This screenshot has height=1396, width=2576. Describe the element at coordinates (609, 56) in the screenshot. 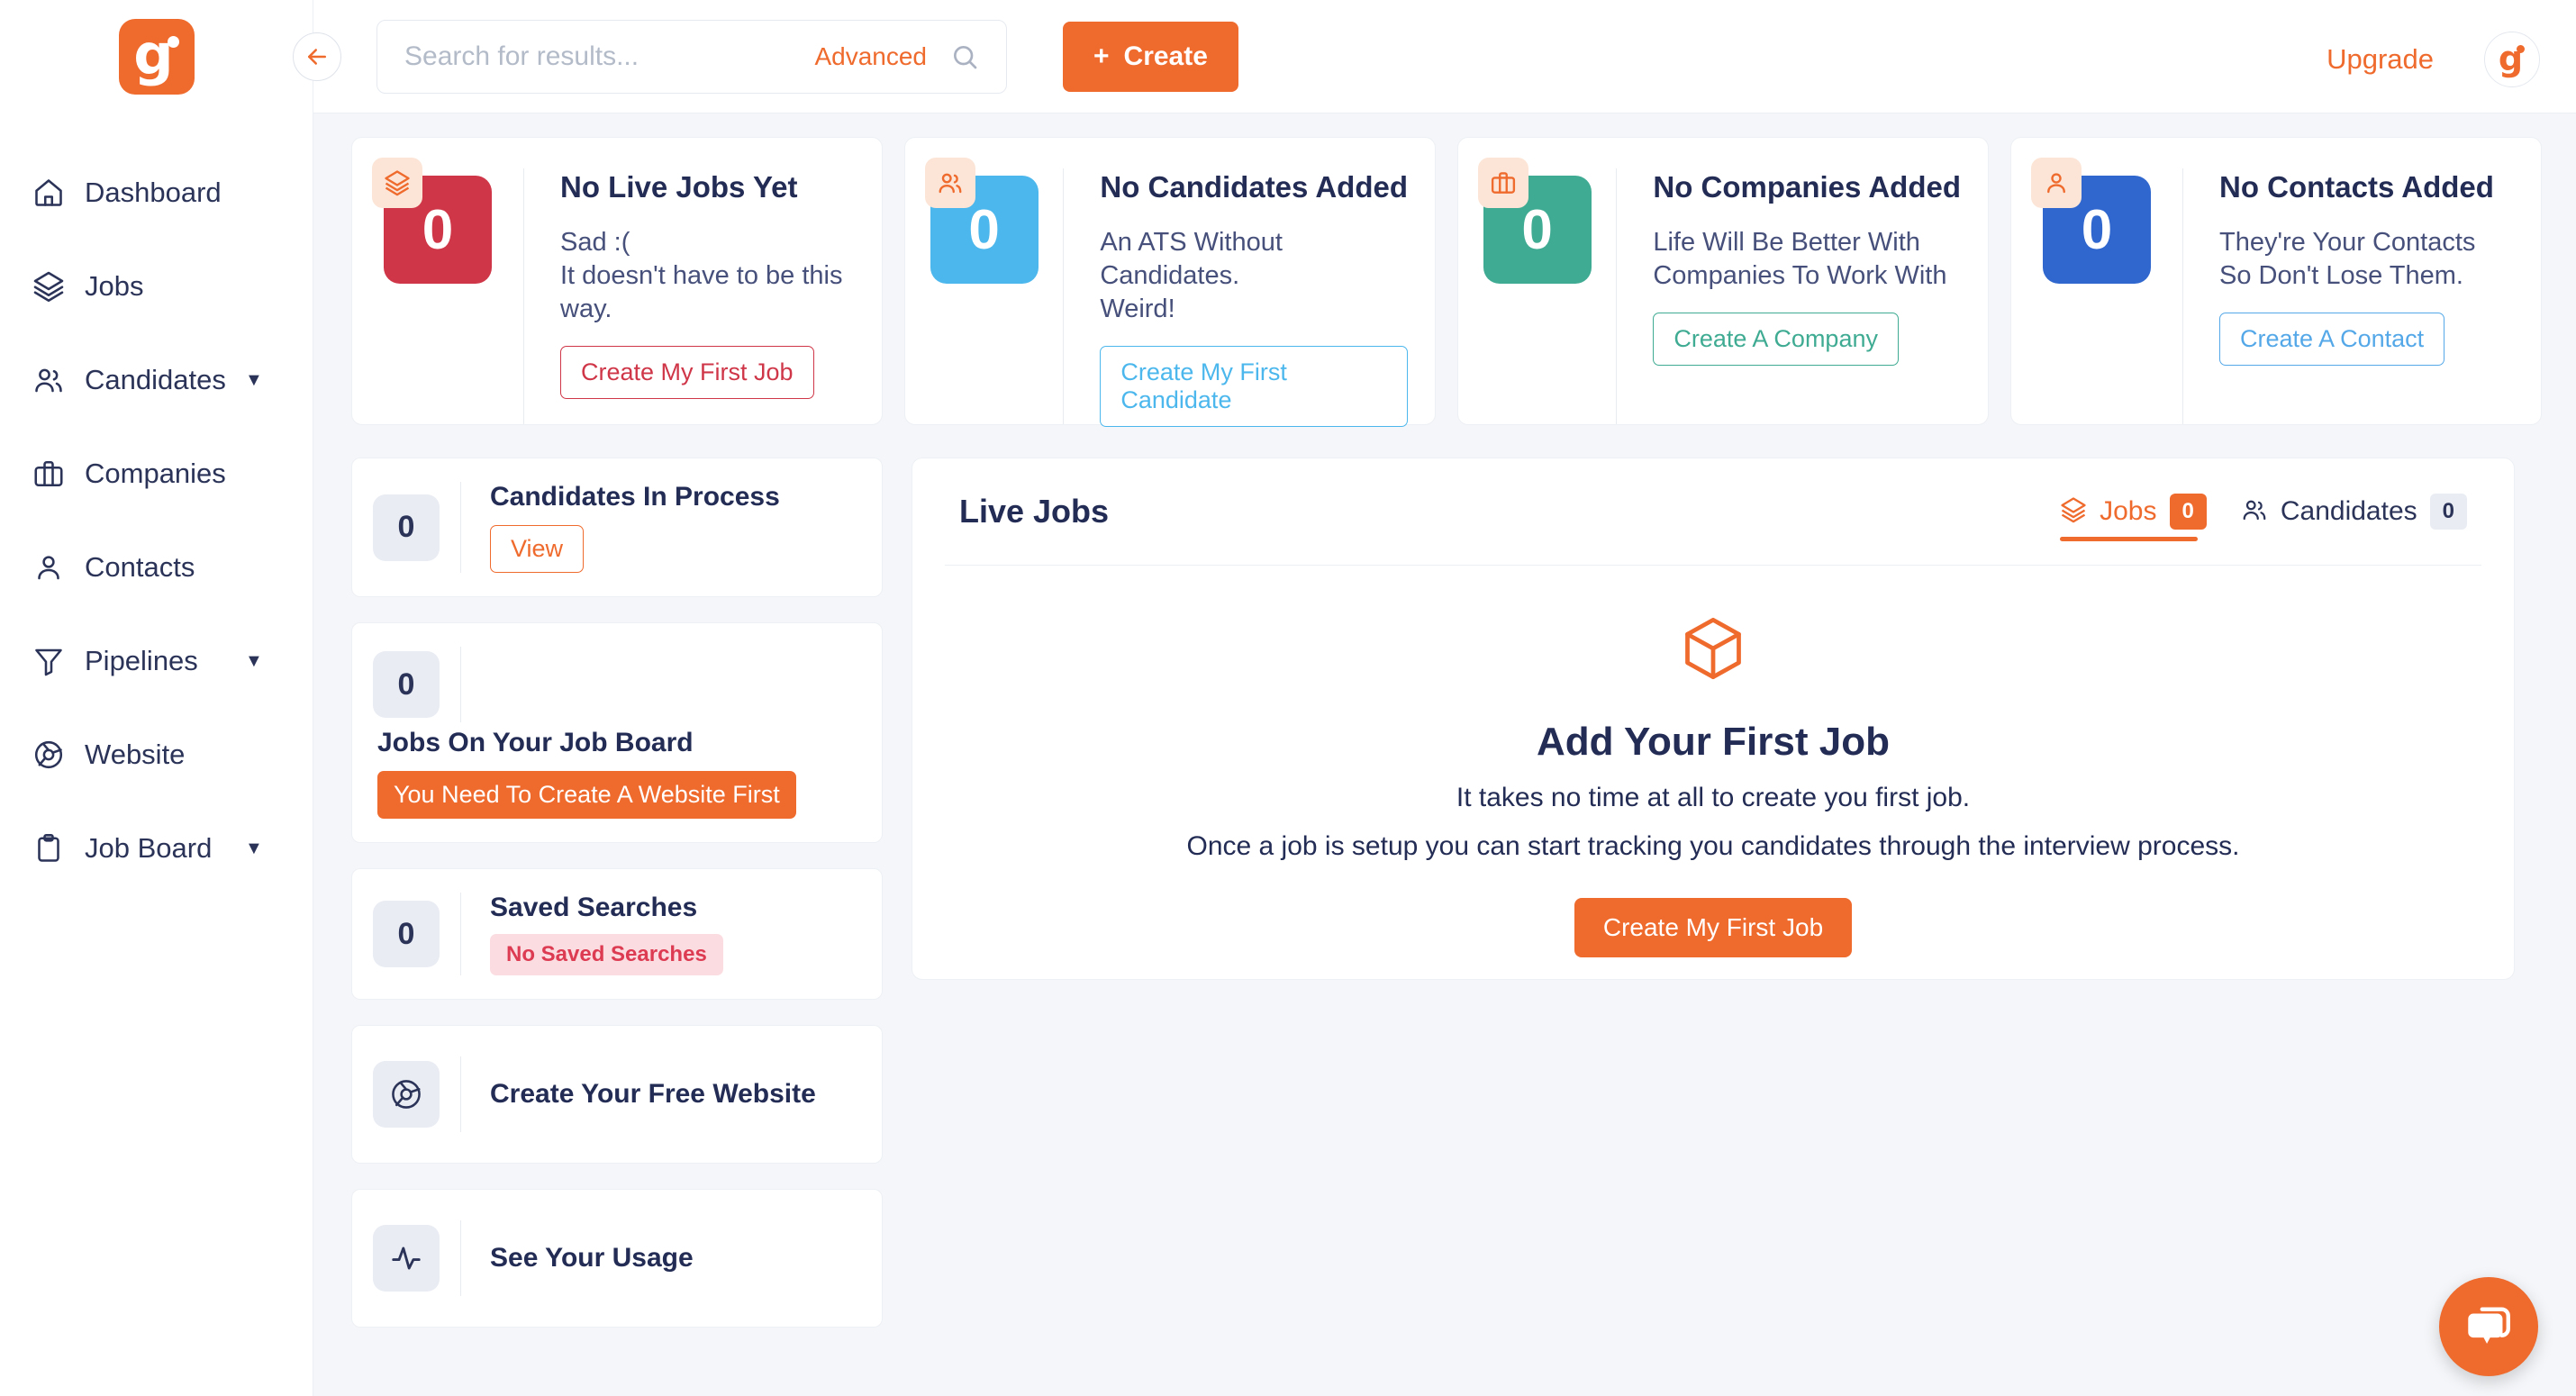

I see `search-input` at that location.